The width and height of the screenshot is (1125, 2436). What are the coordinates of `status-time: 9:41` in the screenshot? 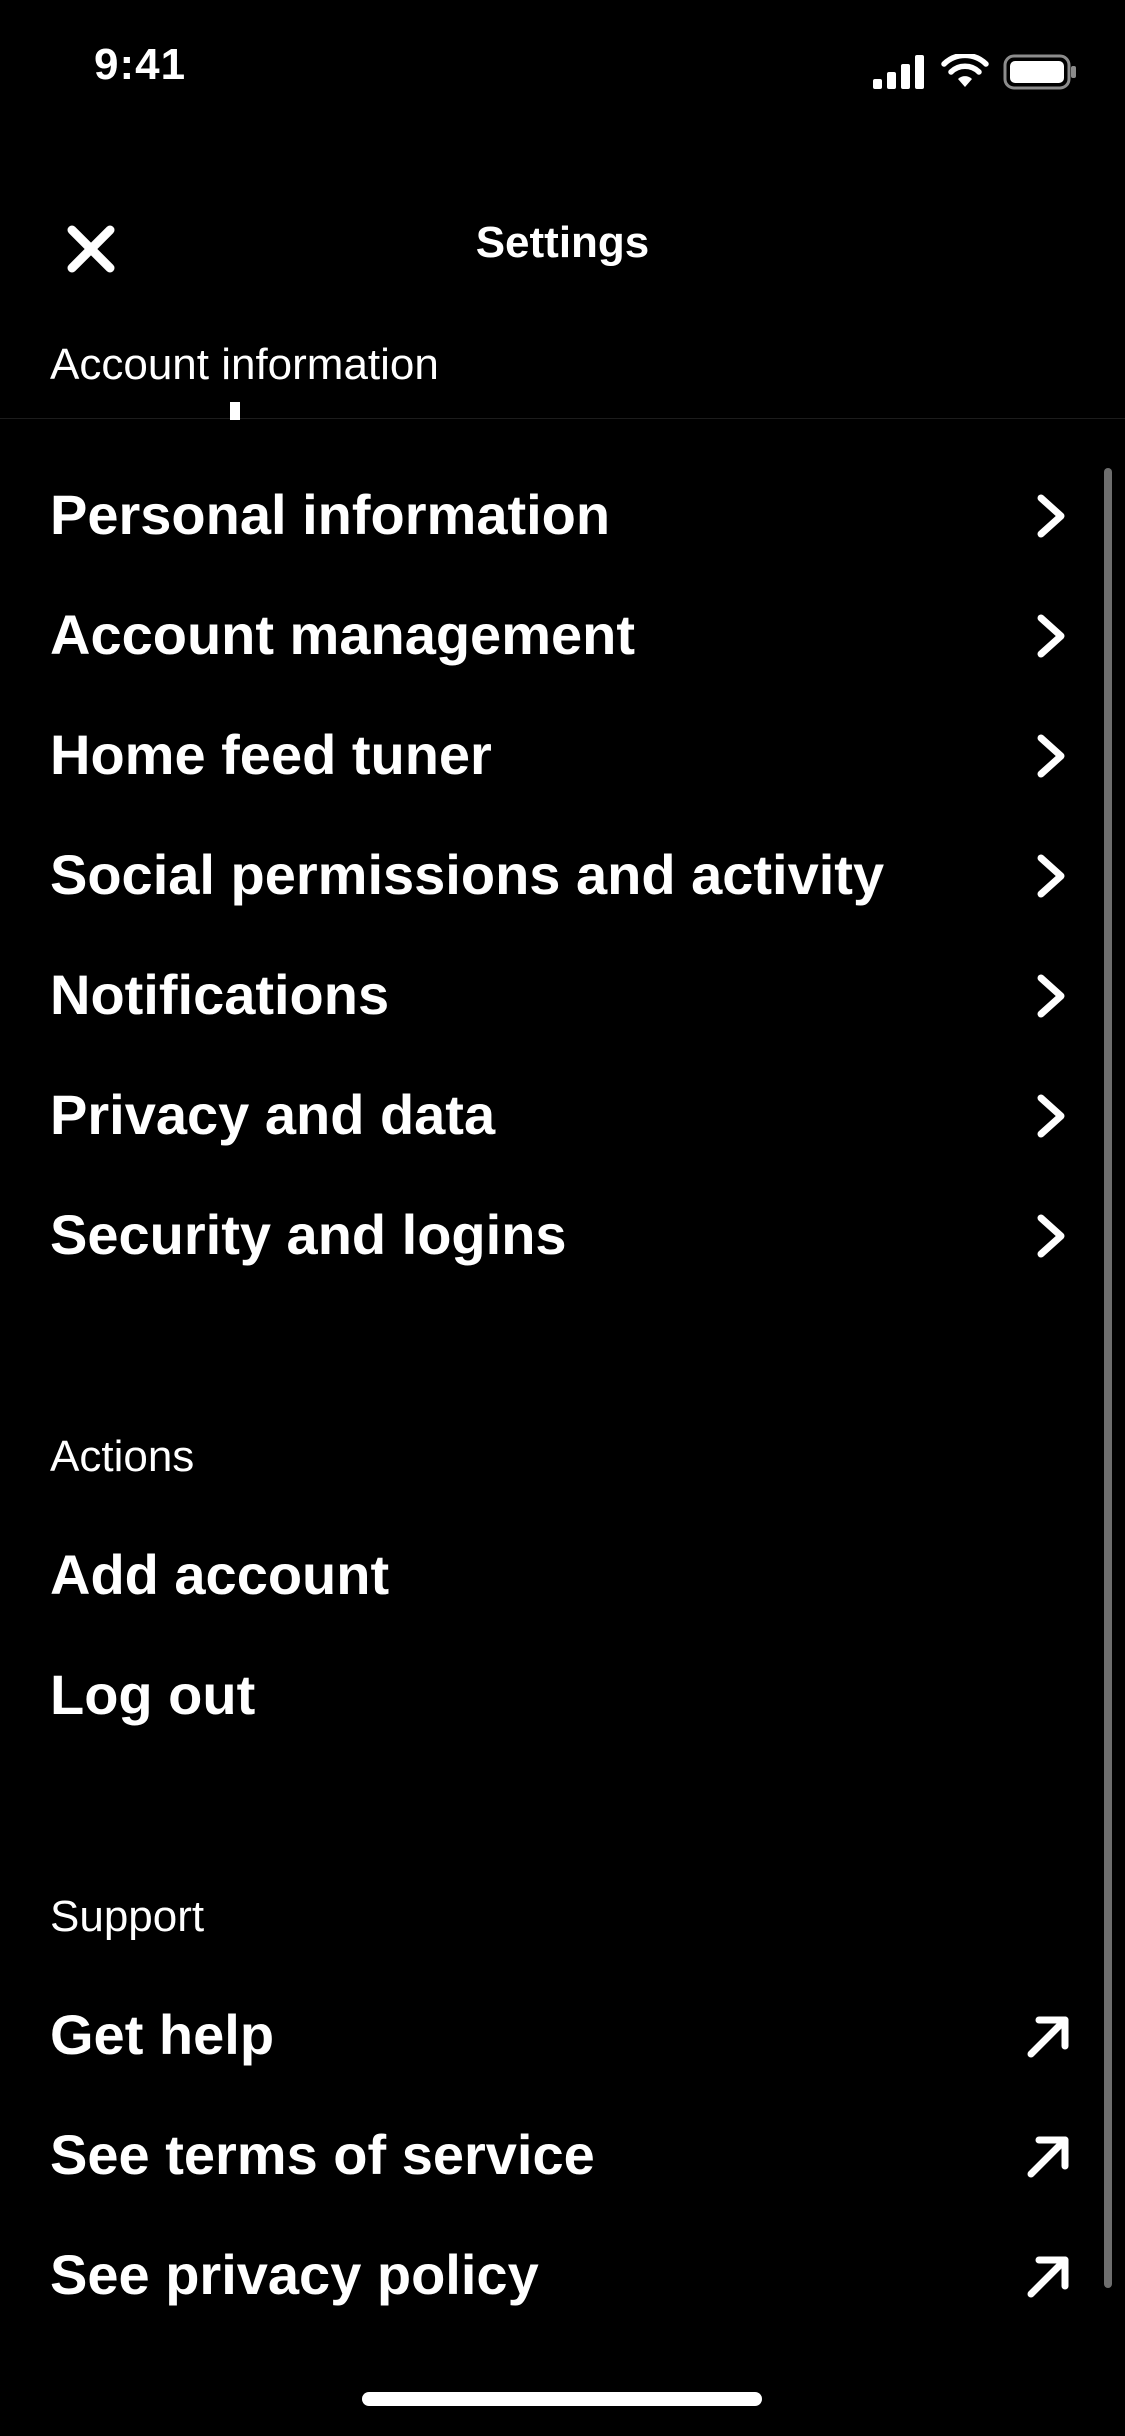 It's located at (140, 64).